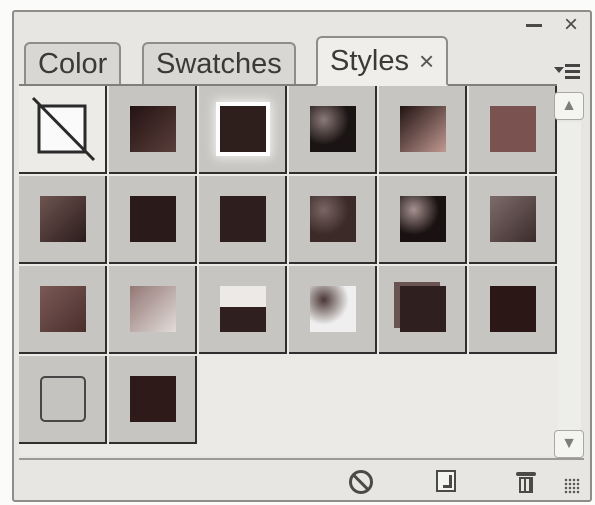  I want to click on close-tab-icon: ×, so click(426, 61).